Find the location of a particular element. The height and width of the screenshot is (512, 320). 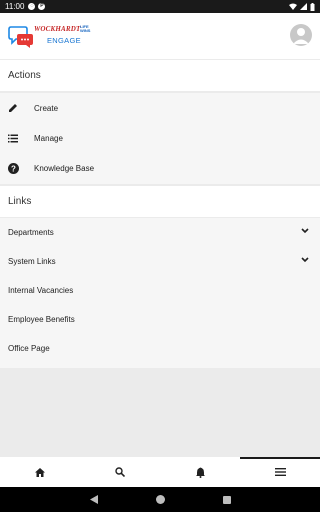

logo-tagline: LIFE WINS is located at coordinates (85, 28).